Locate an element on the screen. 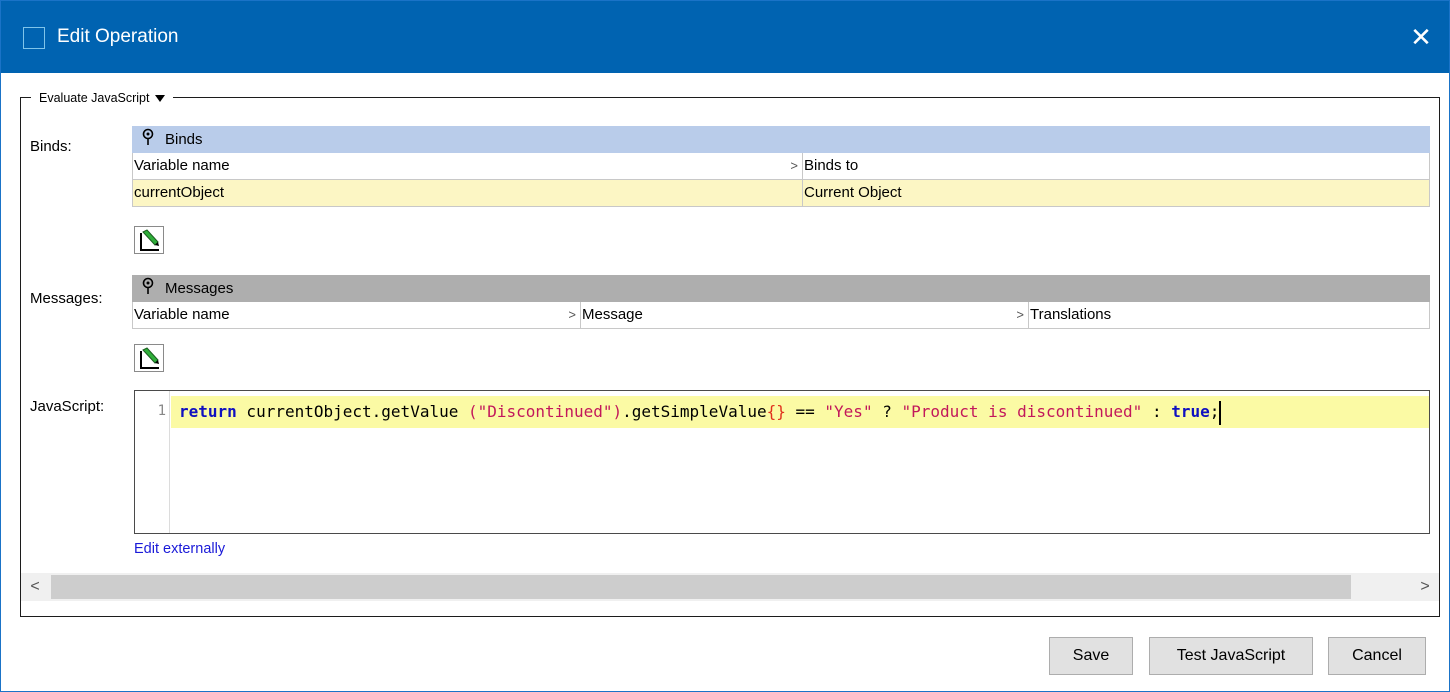 The width and height of the screenshot is (1450, 692). table-row: currentObject Current Object is located at coordinates (781, 193).